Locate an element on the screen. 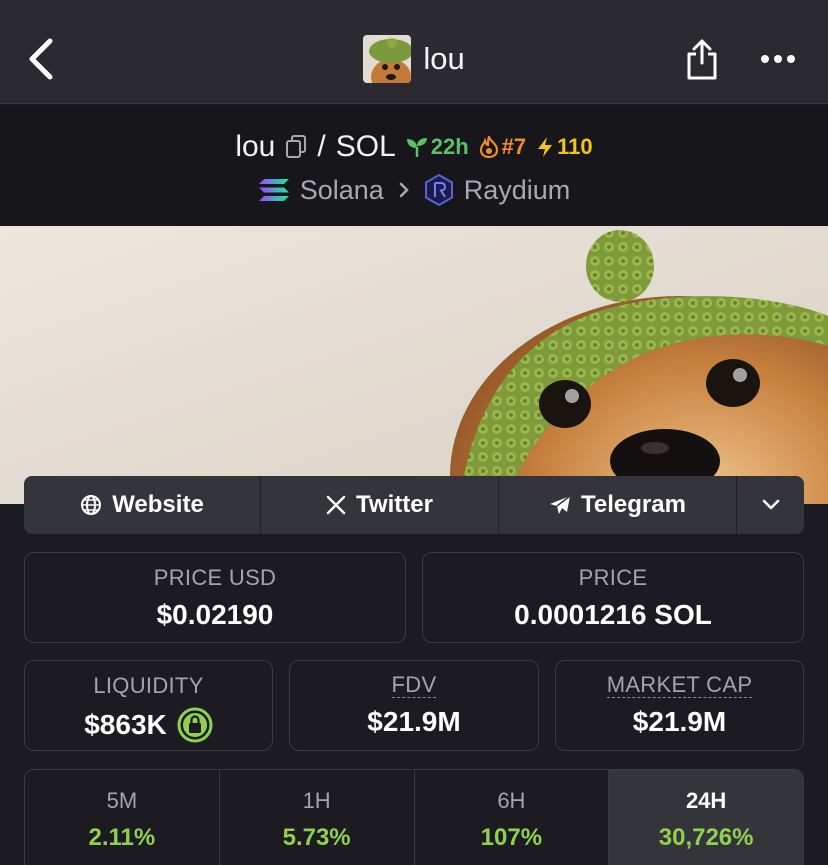 The width and height of the screenshot is (828, 865). market-cap-card: MARKET CAP $21.9M is located at coordinates (679, 705).